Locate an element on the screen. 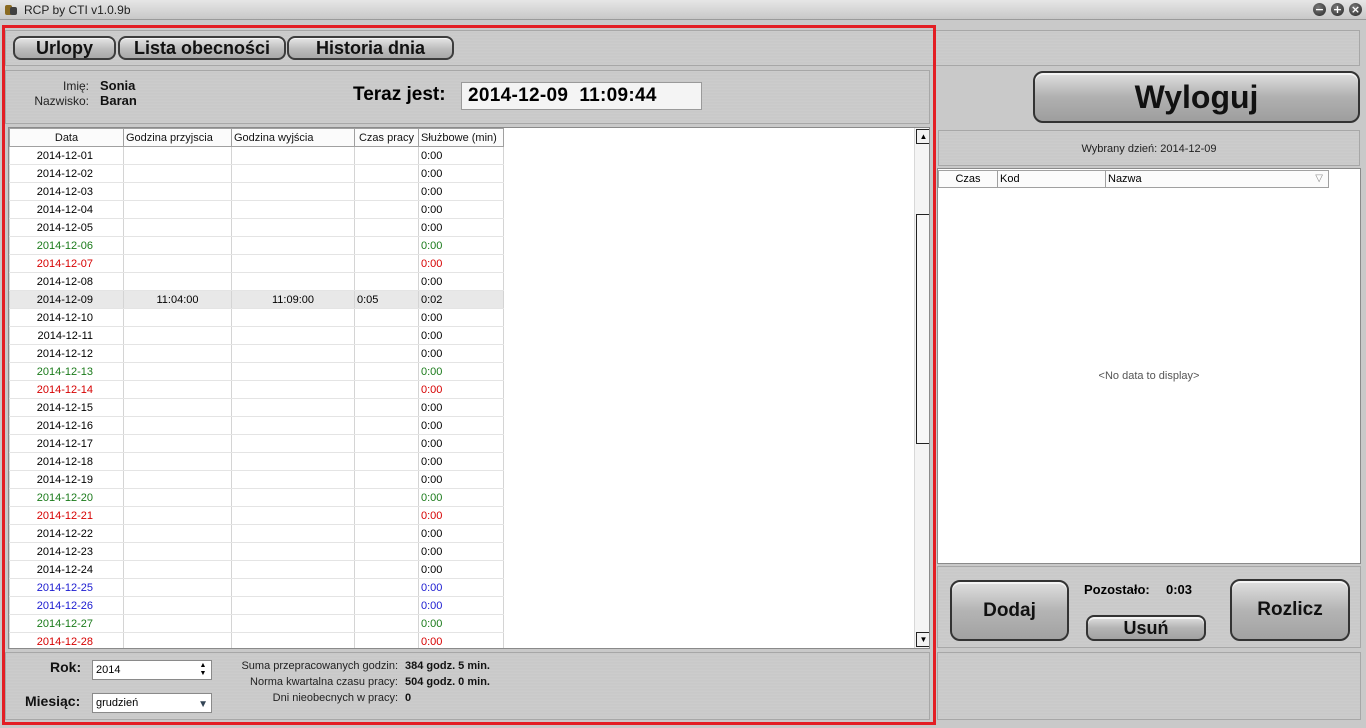 The width and height of the screenshot is (1366, 728). tab-historia-dnia: Historia dnia is located at coordinates (370, 48).